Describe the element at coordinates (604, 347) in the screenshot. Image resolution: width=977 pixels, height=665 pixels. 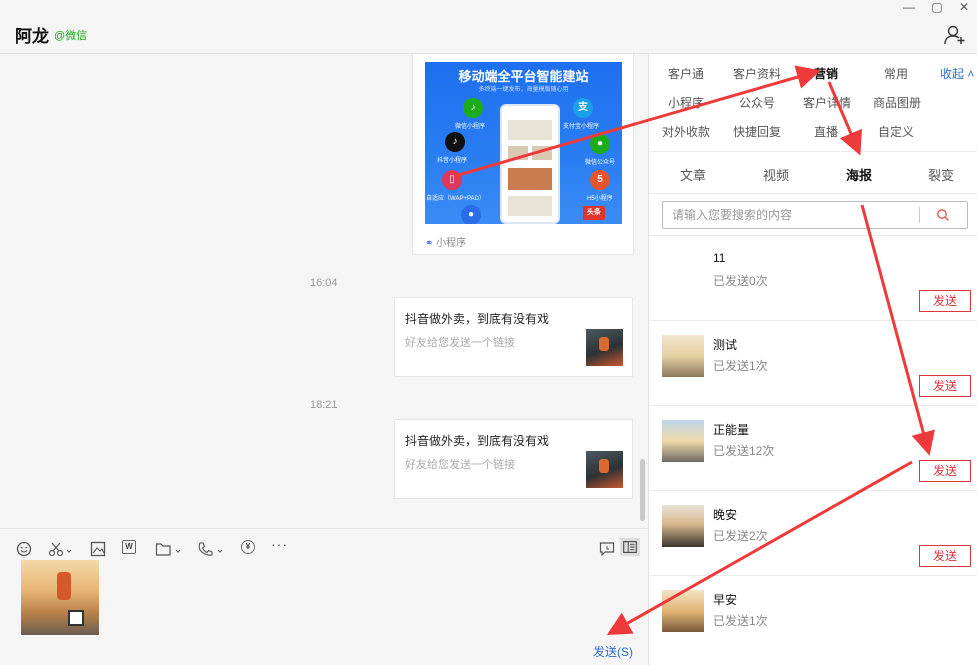
I see `link-thumbnail` at that location.